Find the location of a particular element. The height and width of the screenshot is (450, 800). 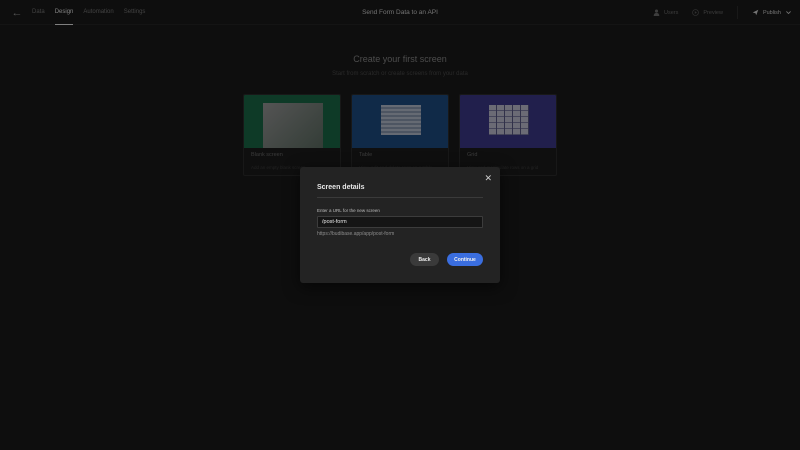

close-icon: ✕ is located at coordinates (488, 178).